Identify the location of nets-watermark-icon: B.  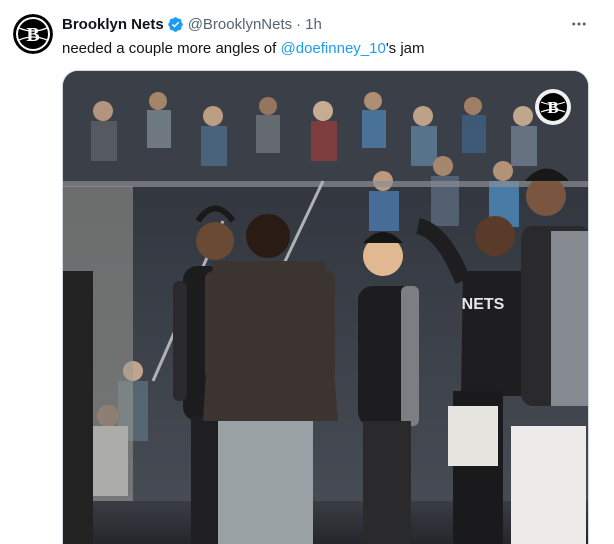
(553, 107).